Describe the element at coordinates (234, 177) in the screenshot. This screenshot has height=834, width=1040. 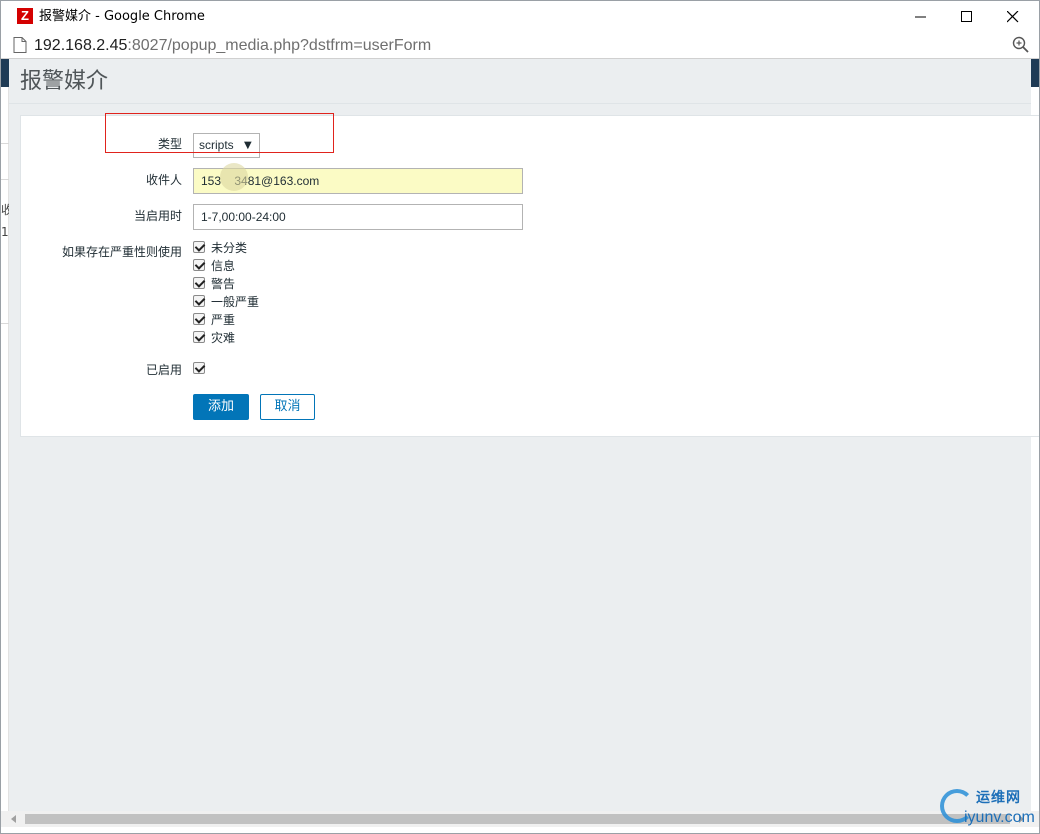
I see `cursor-highlight` at that location.